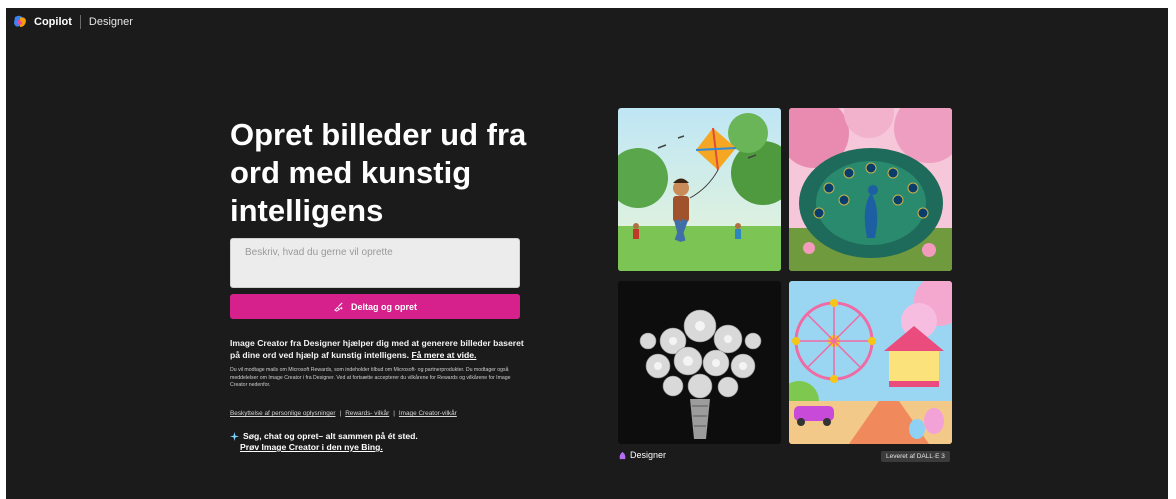  Describe the element at coordinates (699, 189) in the screenshot. I see `gallery-image-kite` at that location.